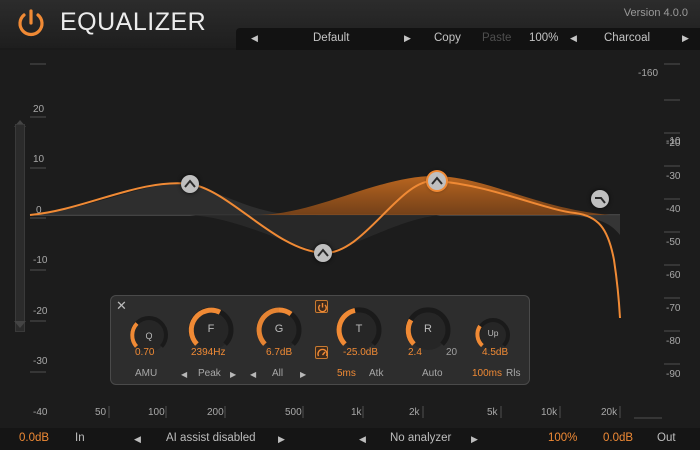  What do you see at coordinates (362, 439) in the screenshot?
I see `analyzer-prev-arrow-icon: ◀` at bounding box center [362, 439].